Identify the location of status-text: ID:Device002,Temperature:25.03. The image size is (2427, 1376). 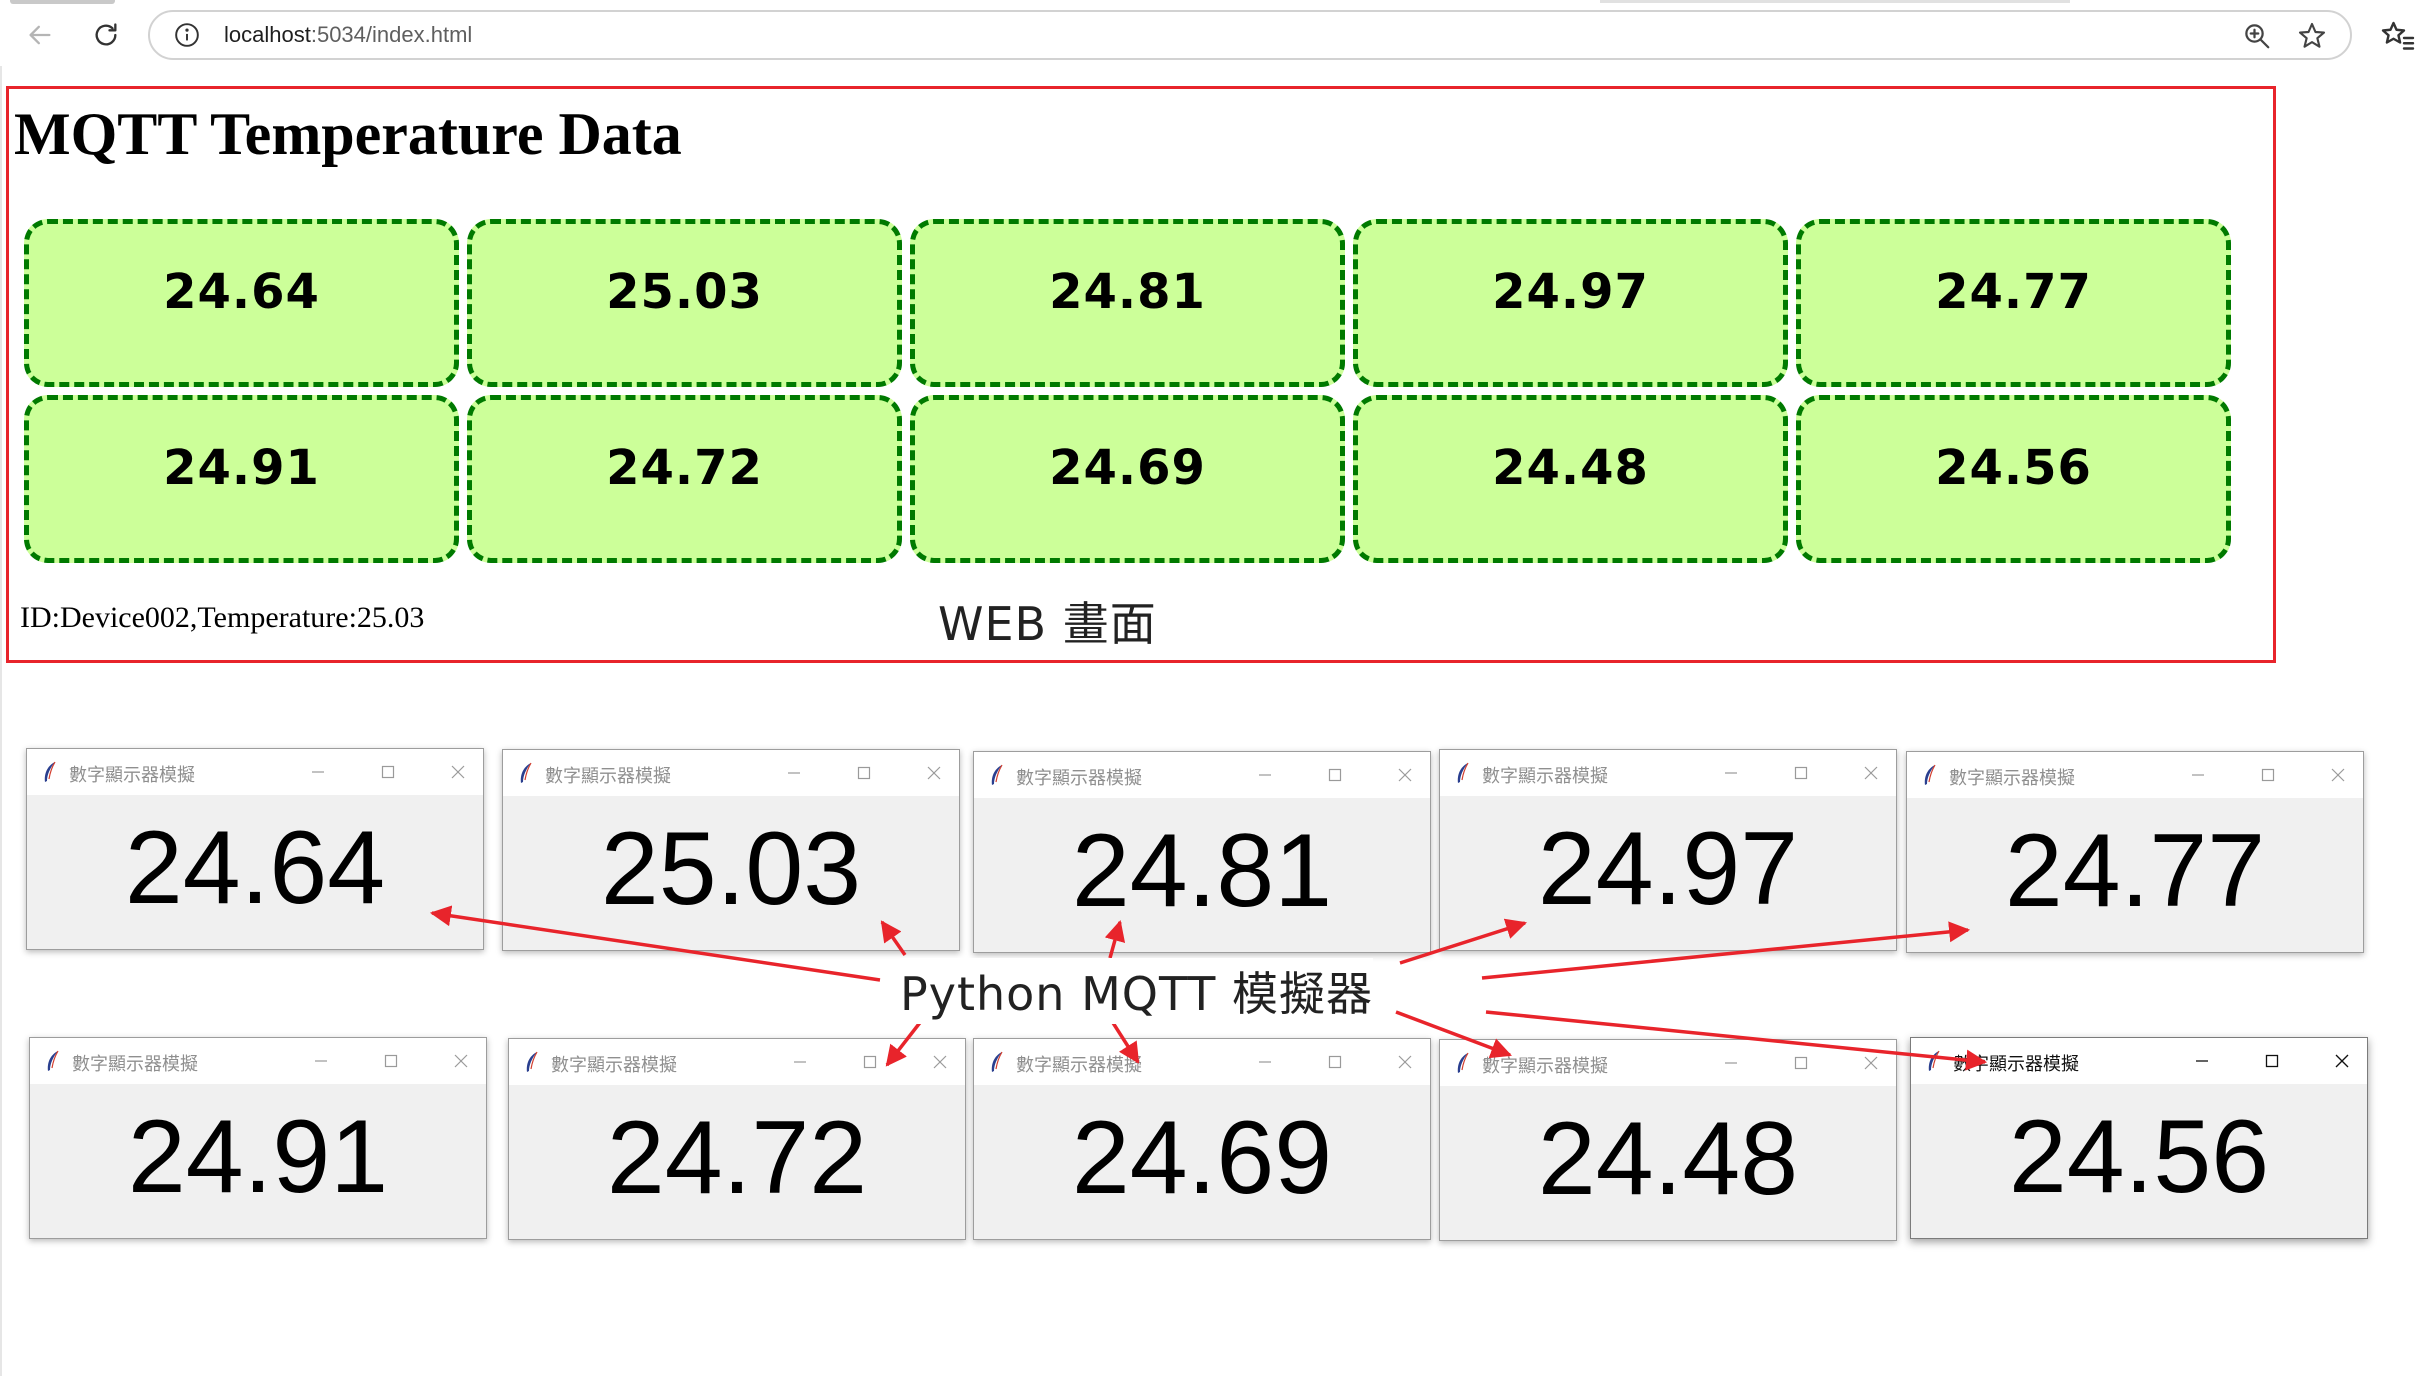
(222, 617).